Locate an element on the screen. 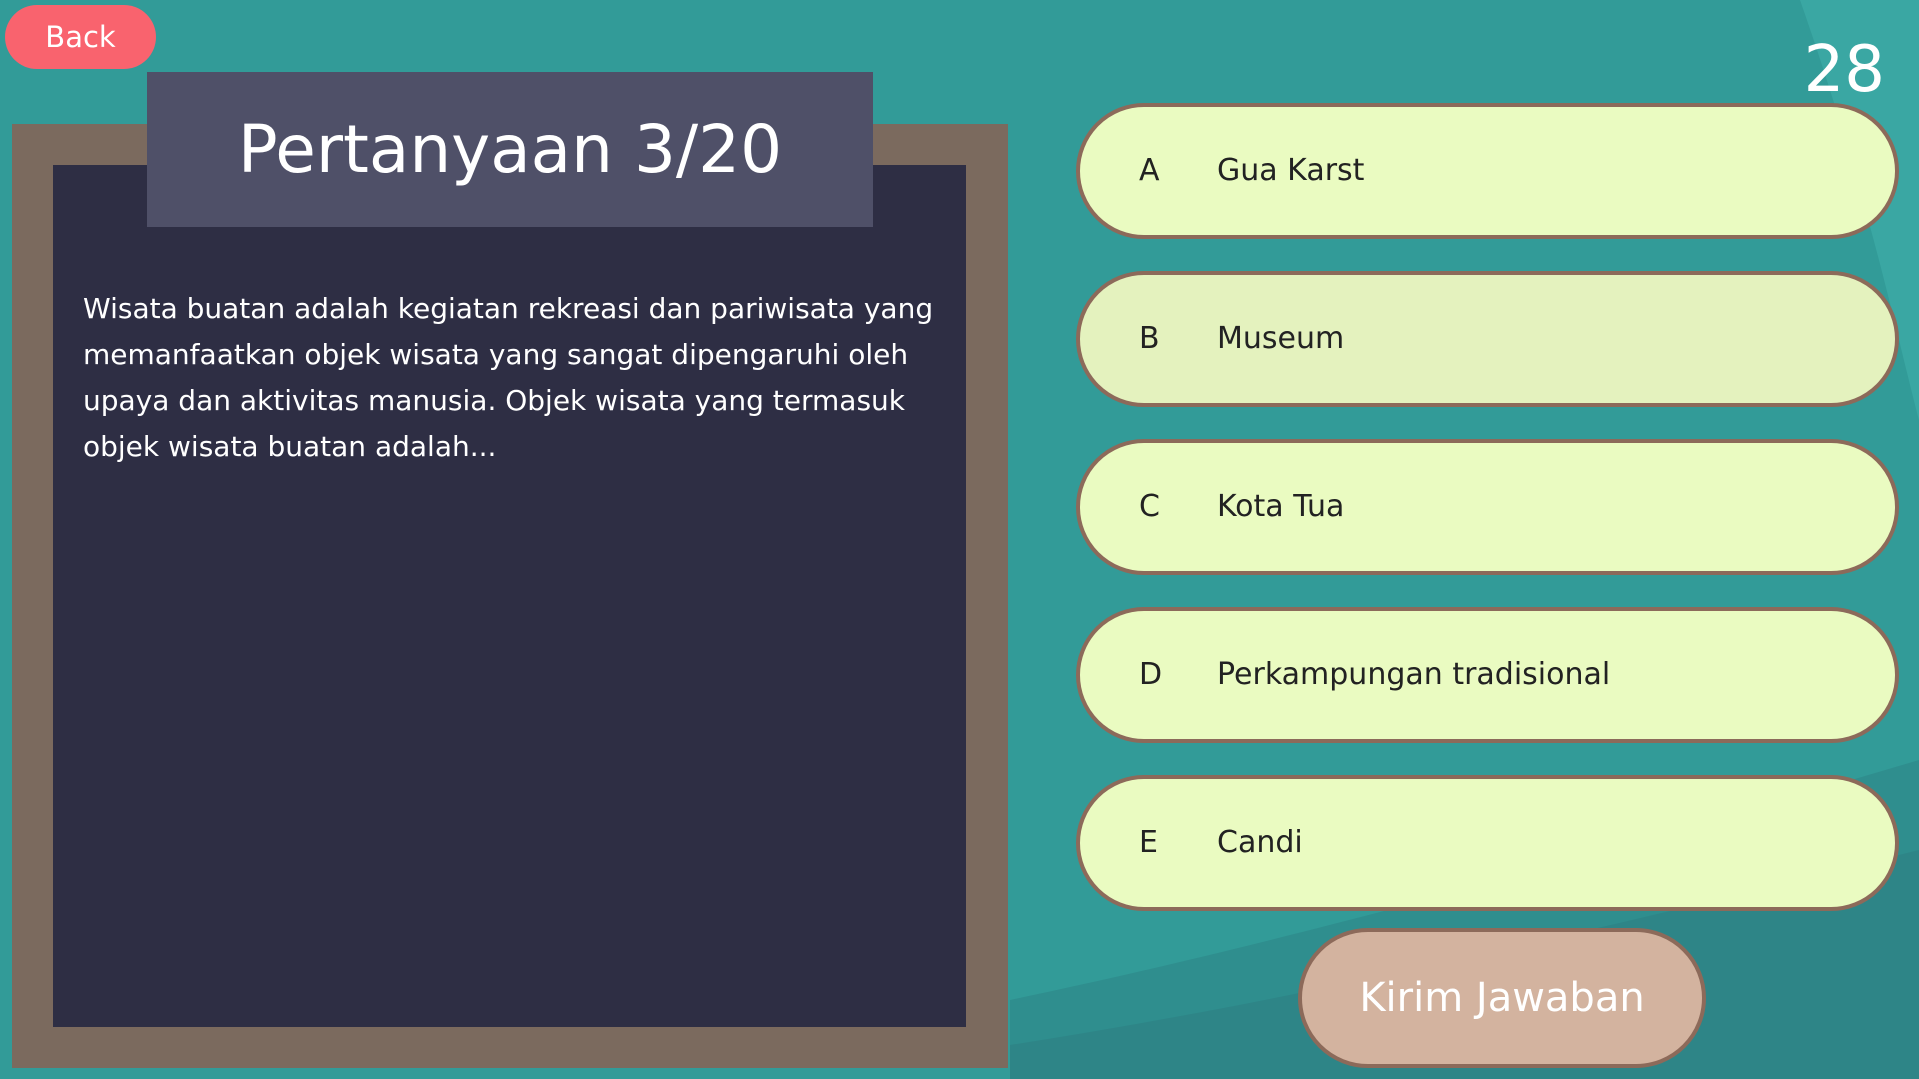  option-label: Candi is located at coordinates (1260, 842).